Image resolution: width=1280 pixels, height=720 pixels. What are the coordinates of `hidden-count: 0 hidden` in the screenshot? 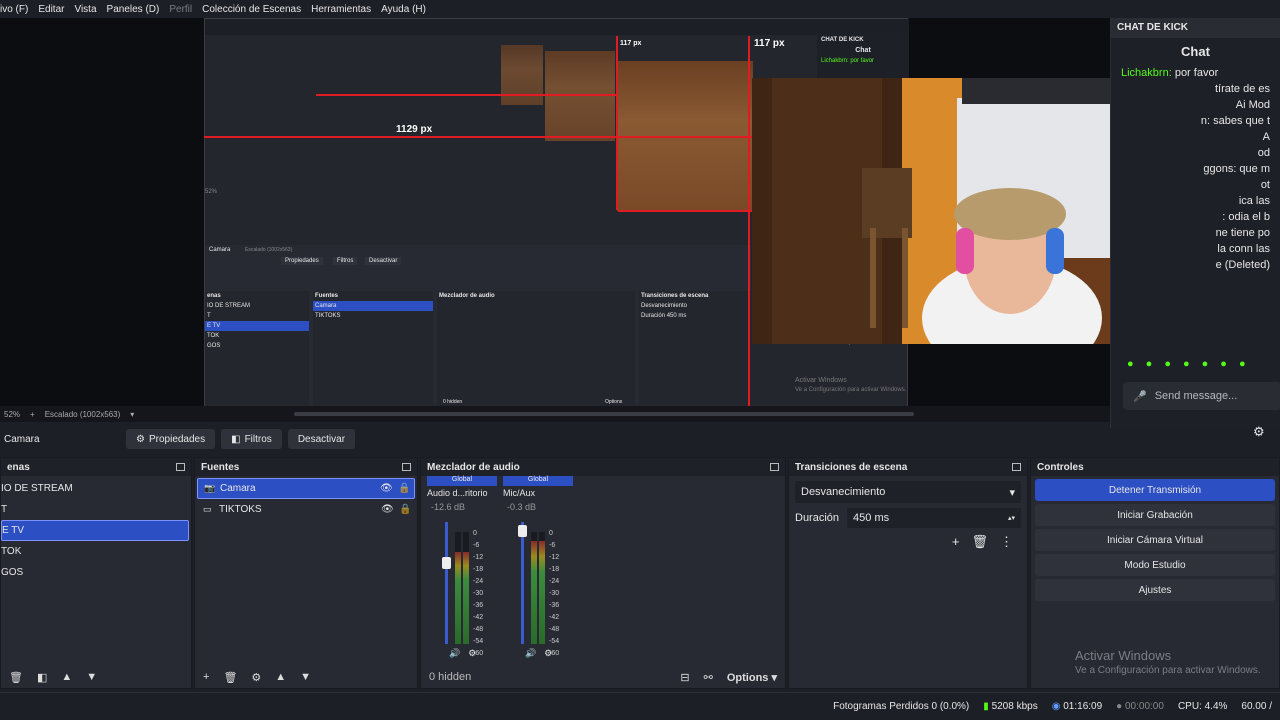 It's located at (450, 677).